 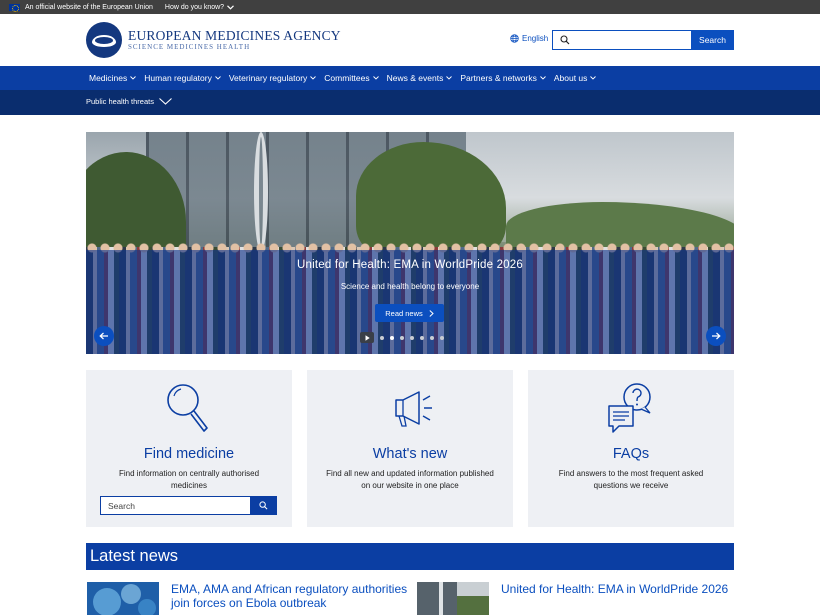 I want to click on carousel-next-button, so click(x=716, y=336).